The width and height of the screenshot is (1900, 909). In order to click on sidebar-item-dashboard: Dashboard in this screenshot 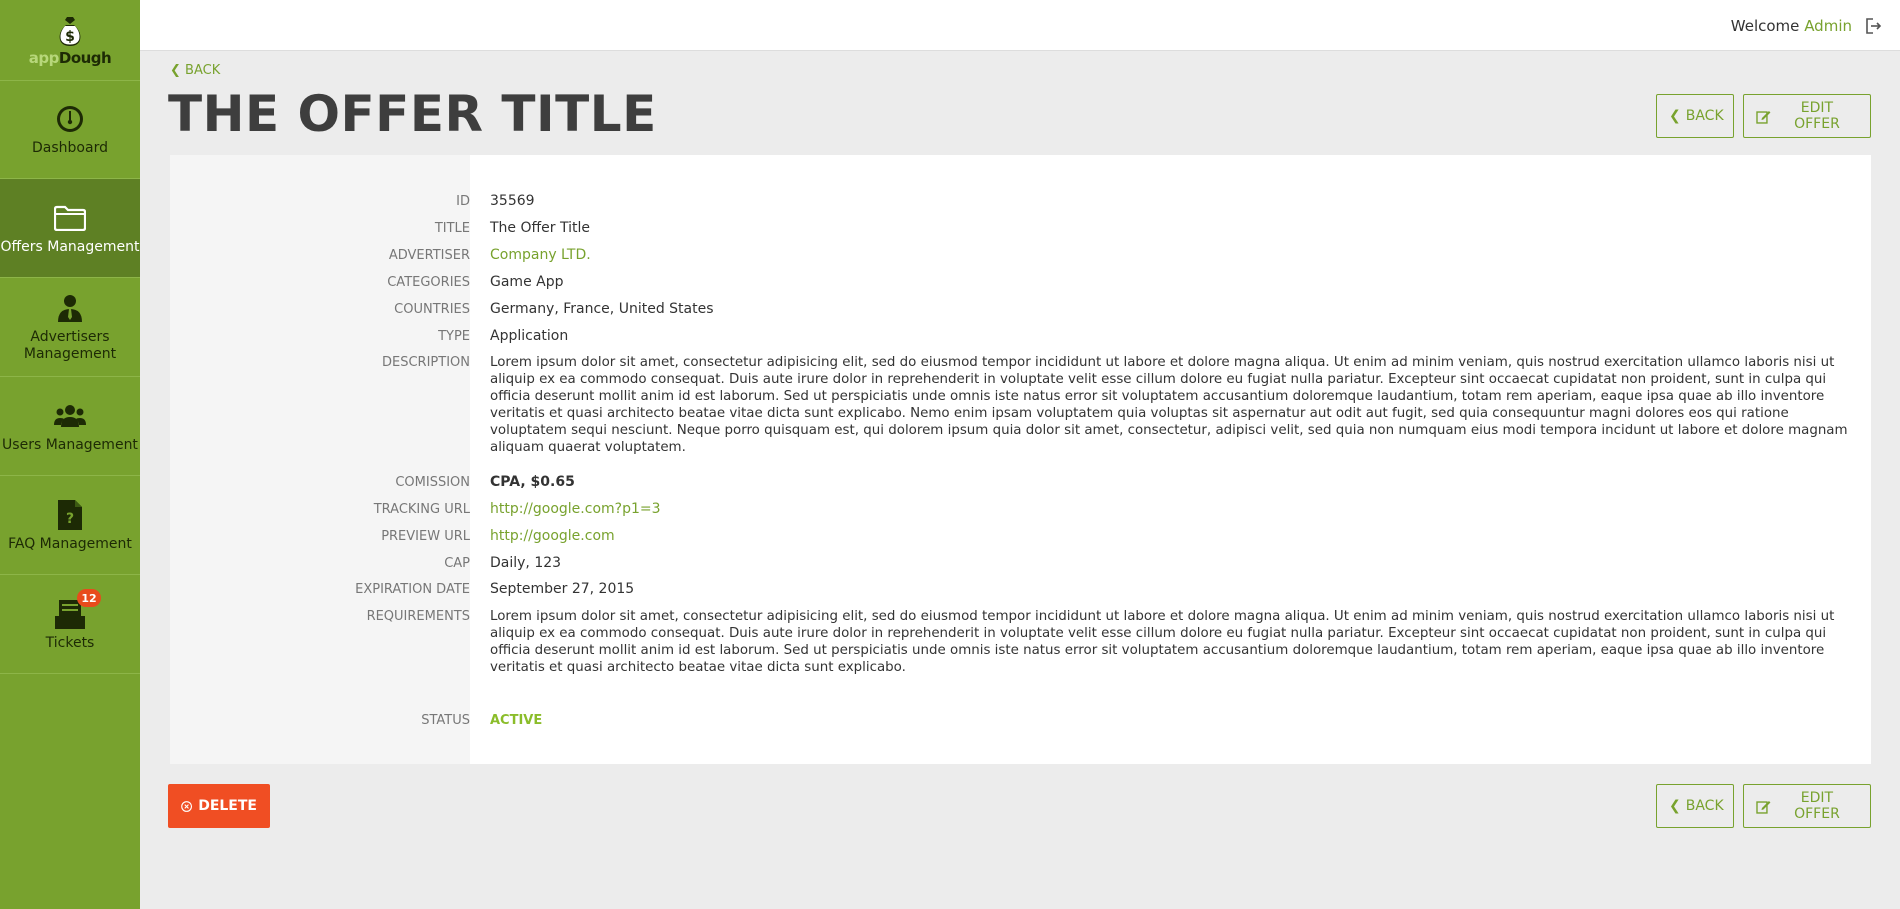, I will do `click(70, 130)`.